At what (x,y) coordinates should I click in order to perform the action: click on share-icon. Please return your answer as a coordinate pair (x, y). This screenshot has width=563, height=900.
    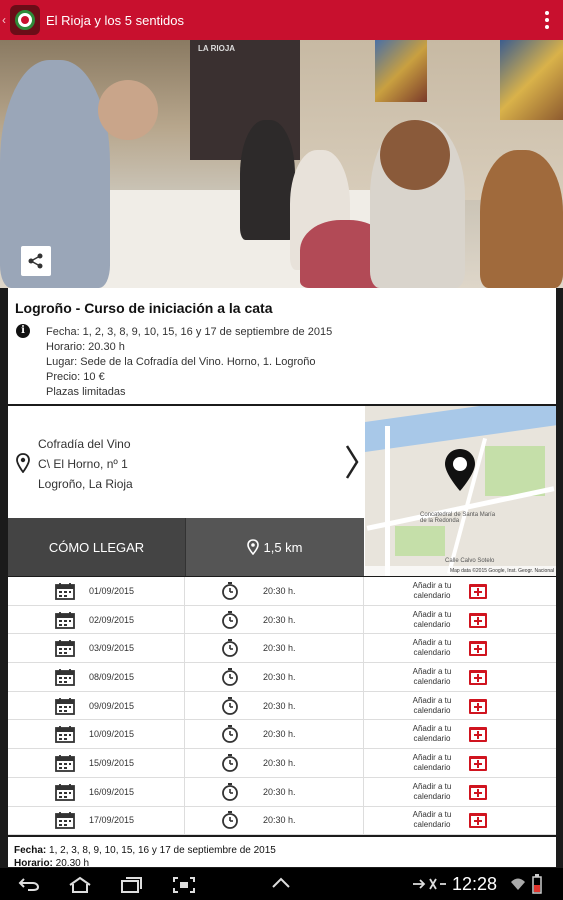
    Looking at the image, I should click on (35, 261).